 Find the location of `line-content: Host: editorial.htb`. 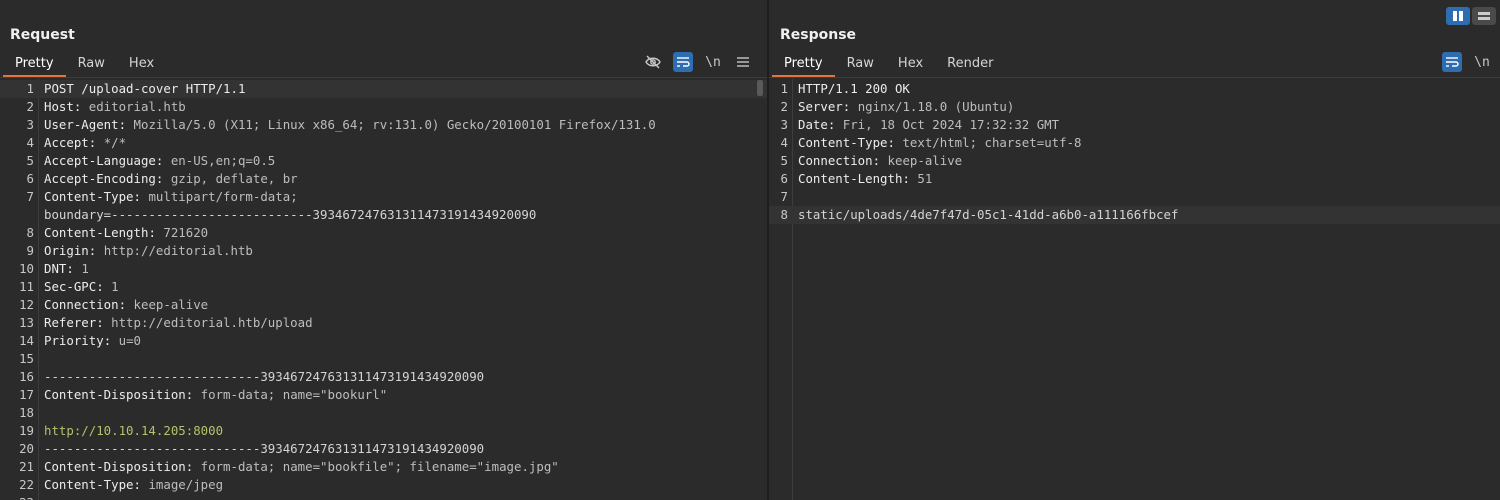

line-content: Host: editorial.htb is located at coordinates (115, 107).